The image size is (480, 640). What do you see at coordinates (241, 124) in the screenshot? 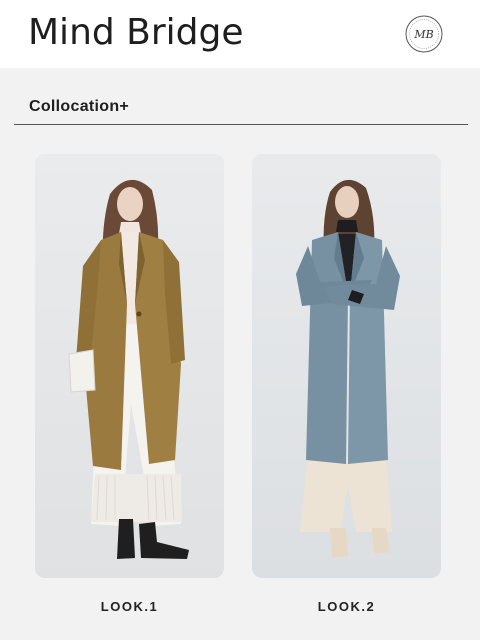
I see `section-divider` at bounding box center [241, 124].